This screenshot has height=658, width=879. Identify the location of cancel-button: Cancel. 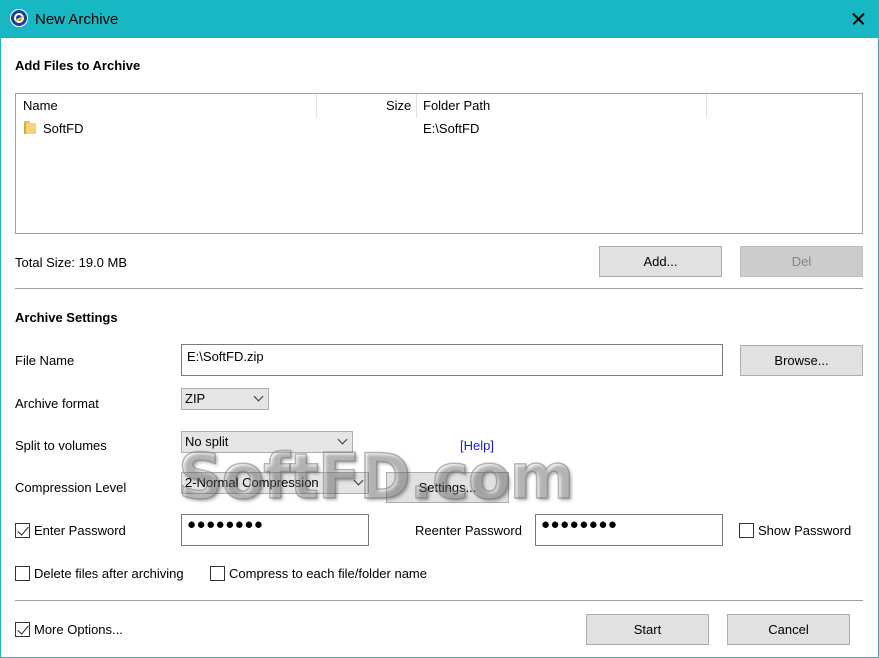
(788, 629).